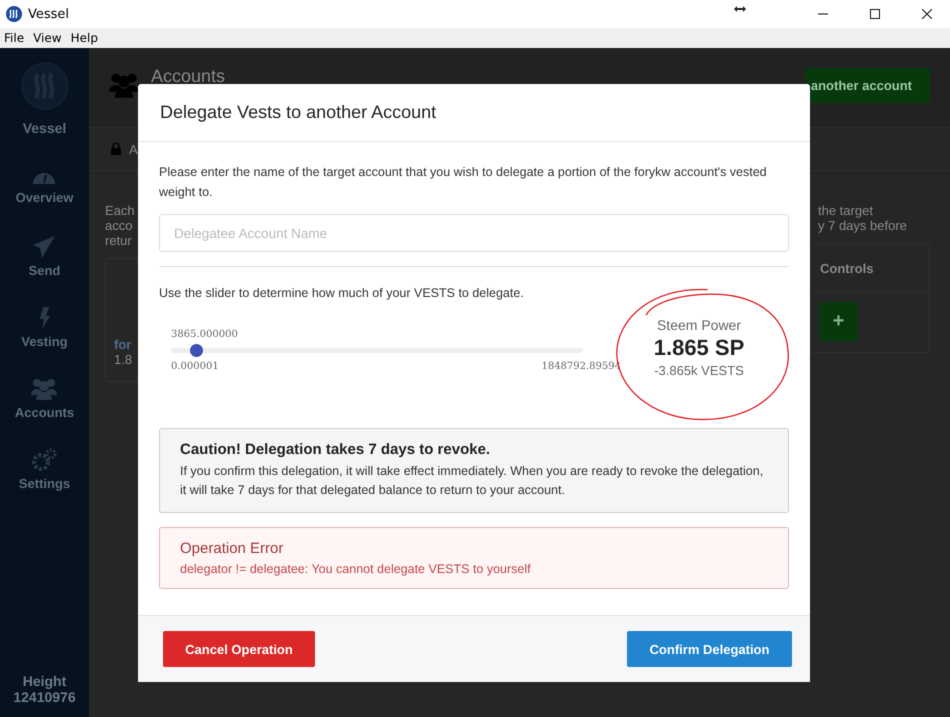  I want to click on account-balance: 1.8, so click(124, 359).